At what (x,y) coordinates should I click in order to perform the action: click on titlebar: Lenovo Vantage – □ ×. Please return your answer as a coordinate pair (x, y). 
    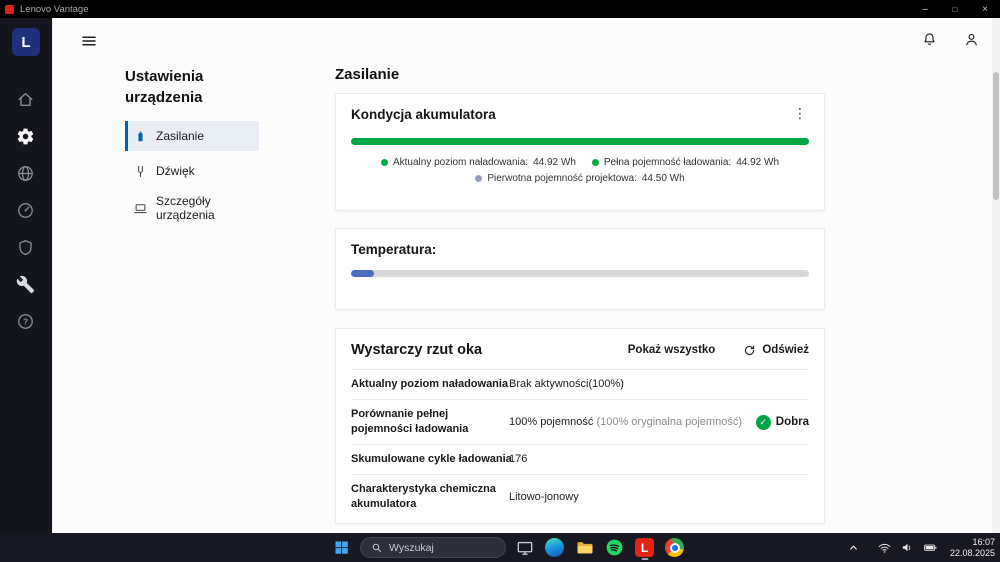
    Looking at the image, I should click on (500, 9).